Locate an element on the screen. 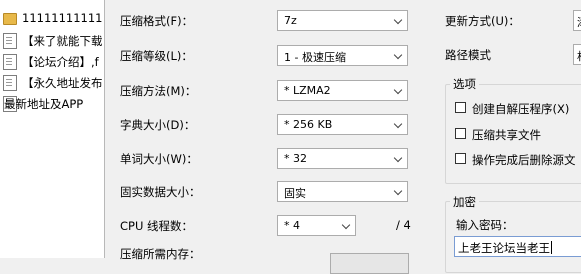  path-select: 相 is located at coordinates (577, 54).